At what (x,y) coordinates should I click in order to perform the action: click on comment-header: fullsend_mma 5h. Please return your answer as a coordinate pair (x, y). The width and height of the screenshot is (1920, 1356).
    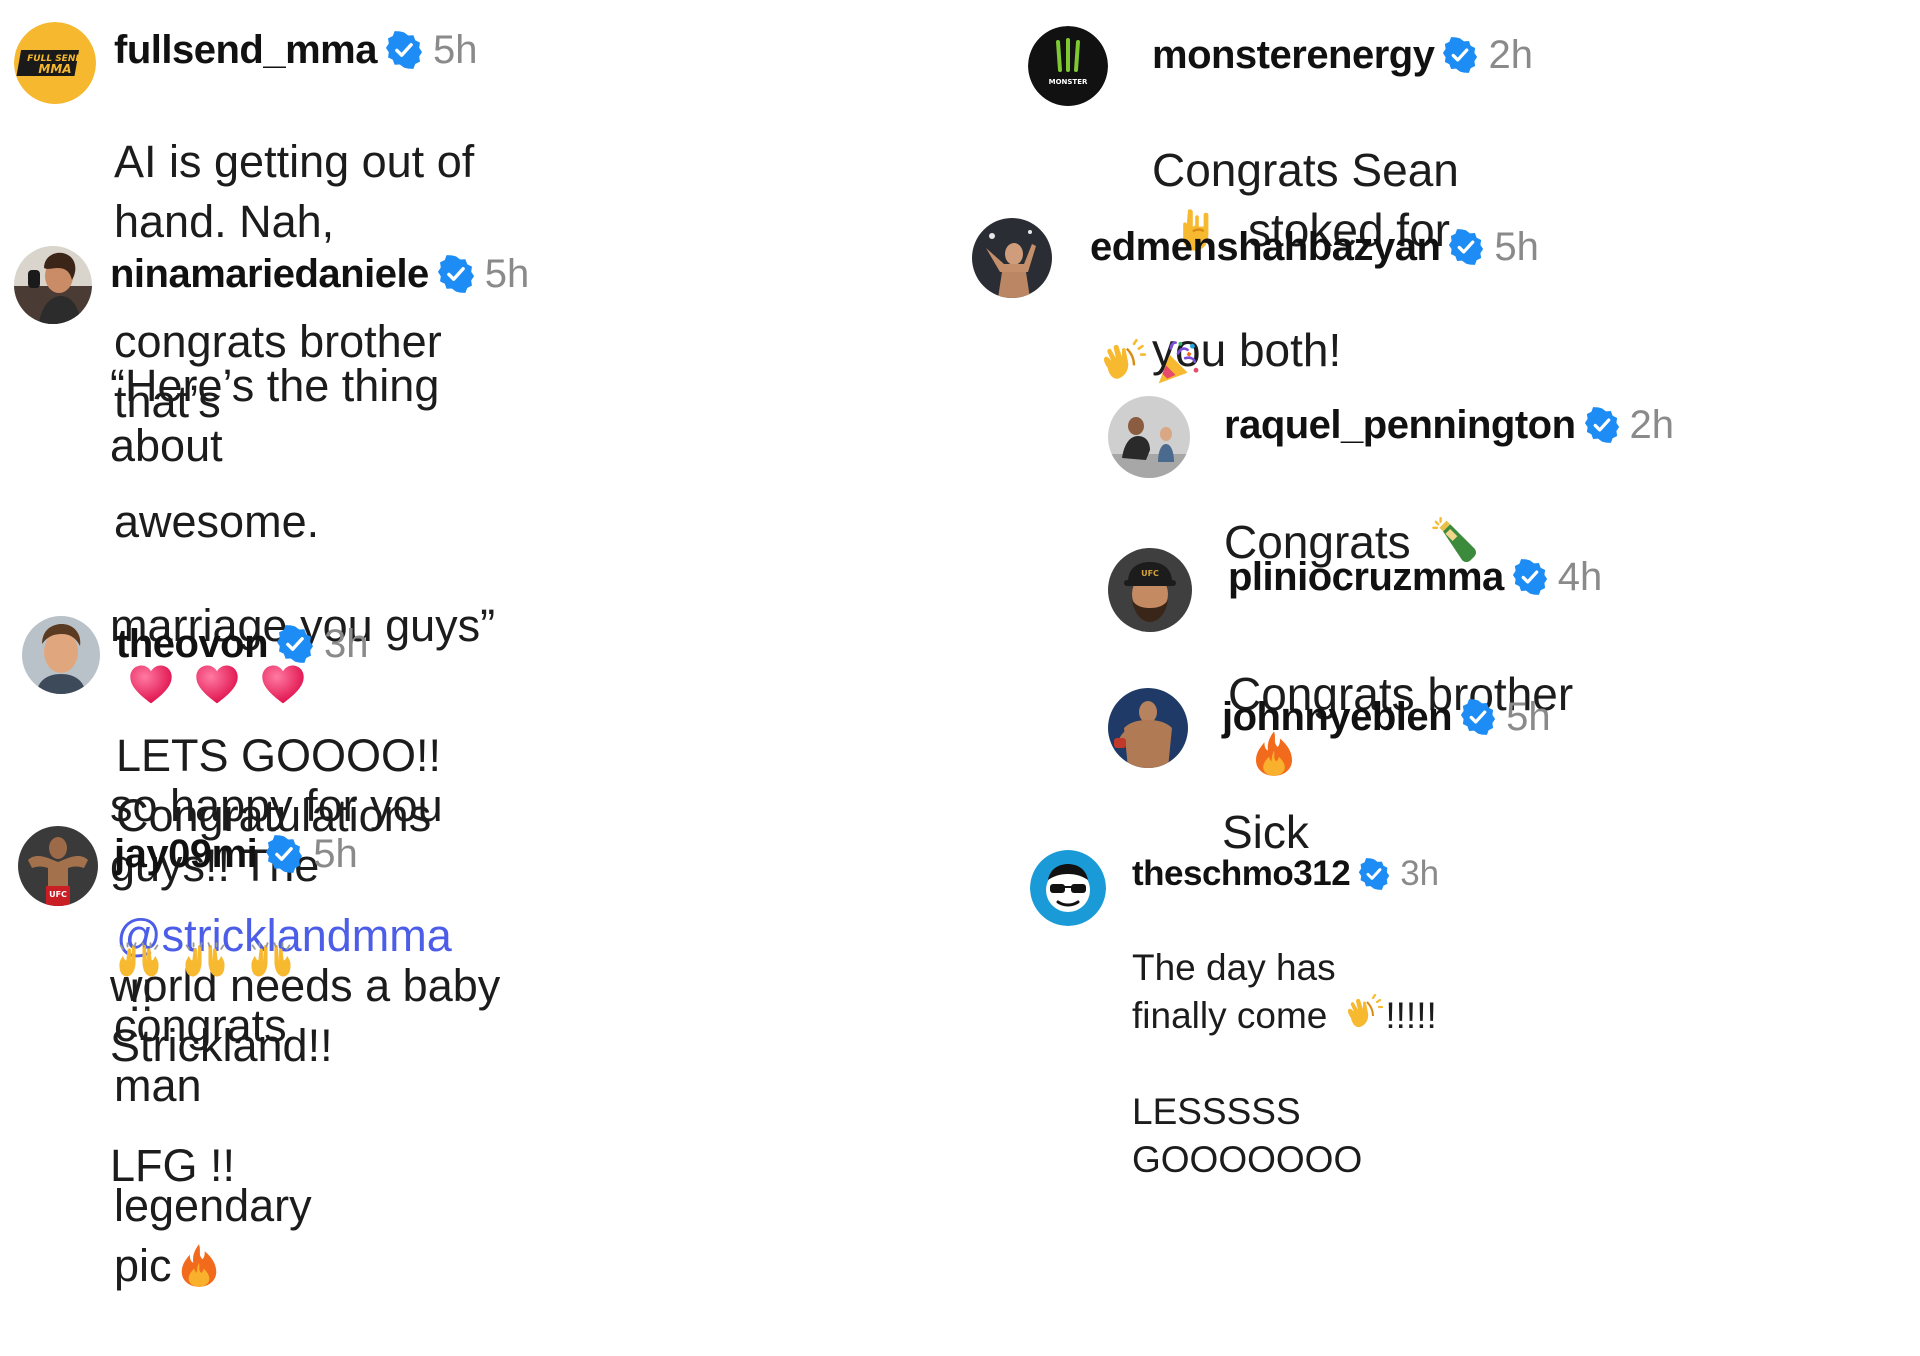
    Looking at the image, I should click on (295, 50).